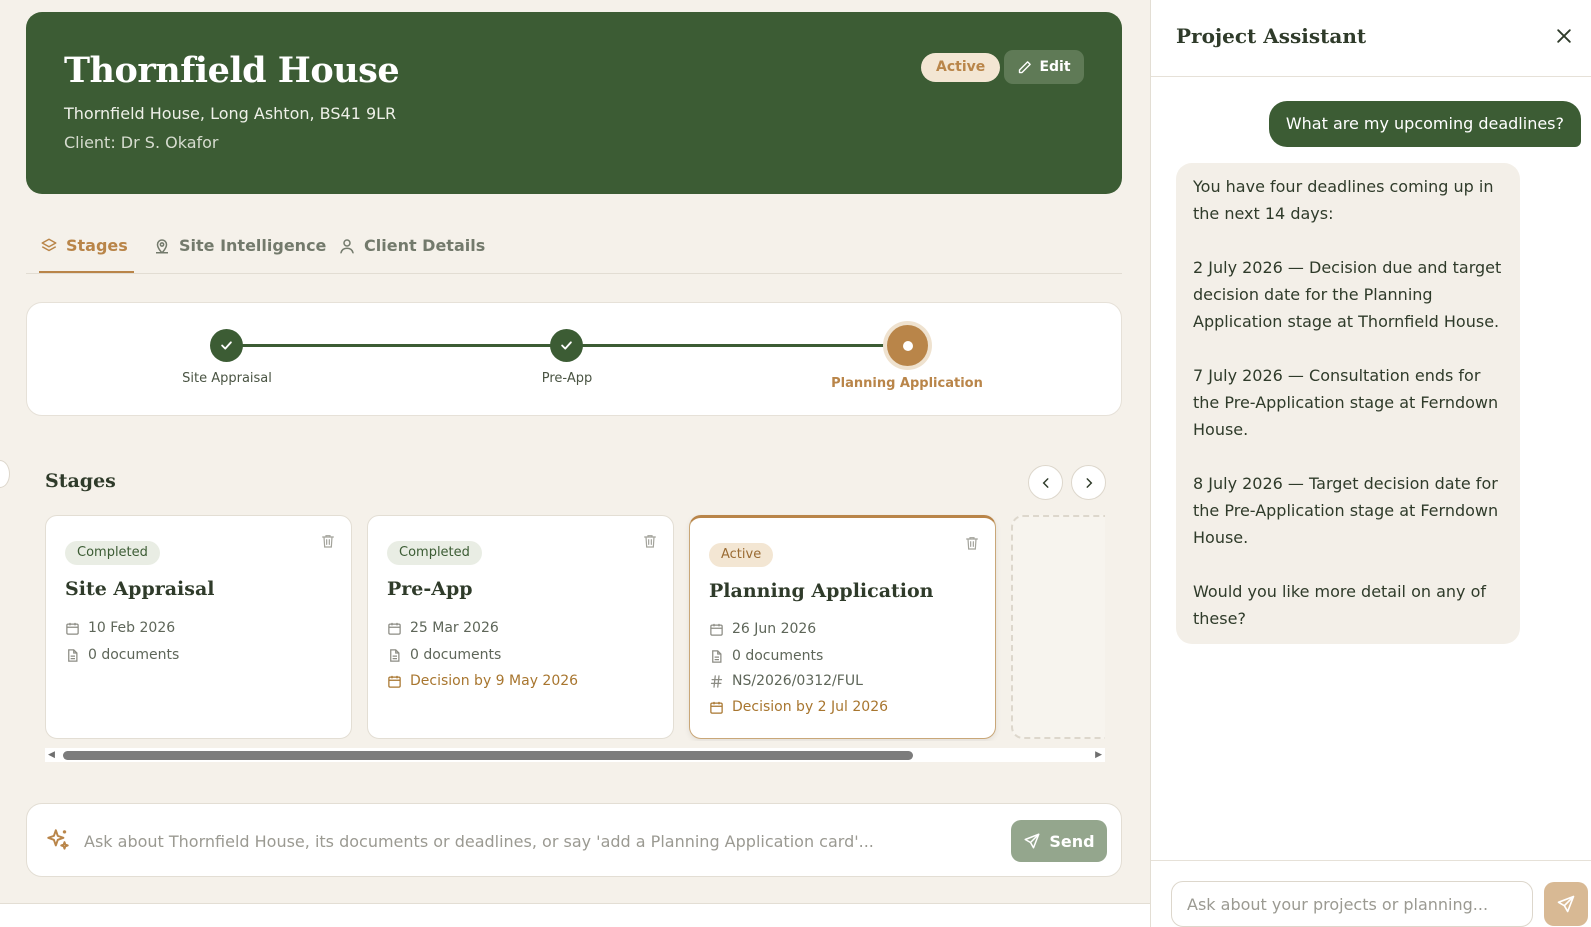  Describe the element at coordinates (786, 681) in the screenshot. I see `card-reference: NS/2026/0312/FUL` at that location.